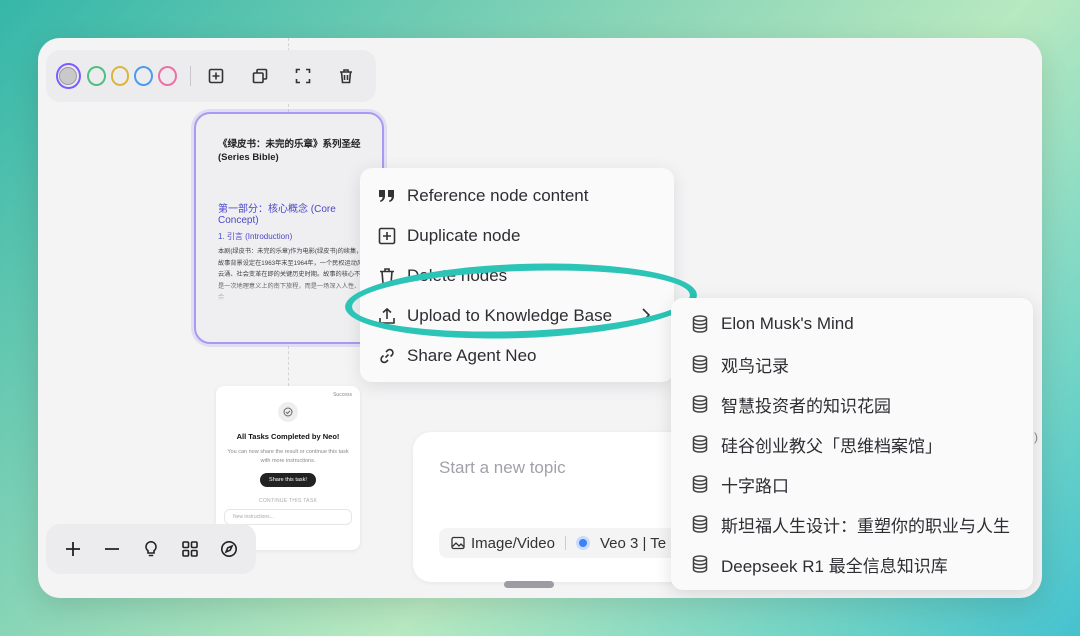 This screenshot has width=1080, height=636. What do you see at coordinates (458, 543) in the screenshot?
I see `image-icon` at bounding box center [458, 543].